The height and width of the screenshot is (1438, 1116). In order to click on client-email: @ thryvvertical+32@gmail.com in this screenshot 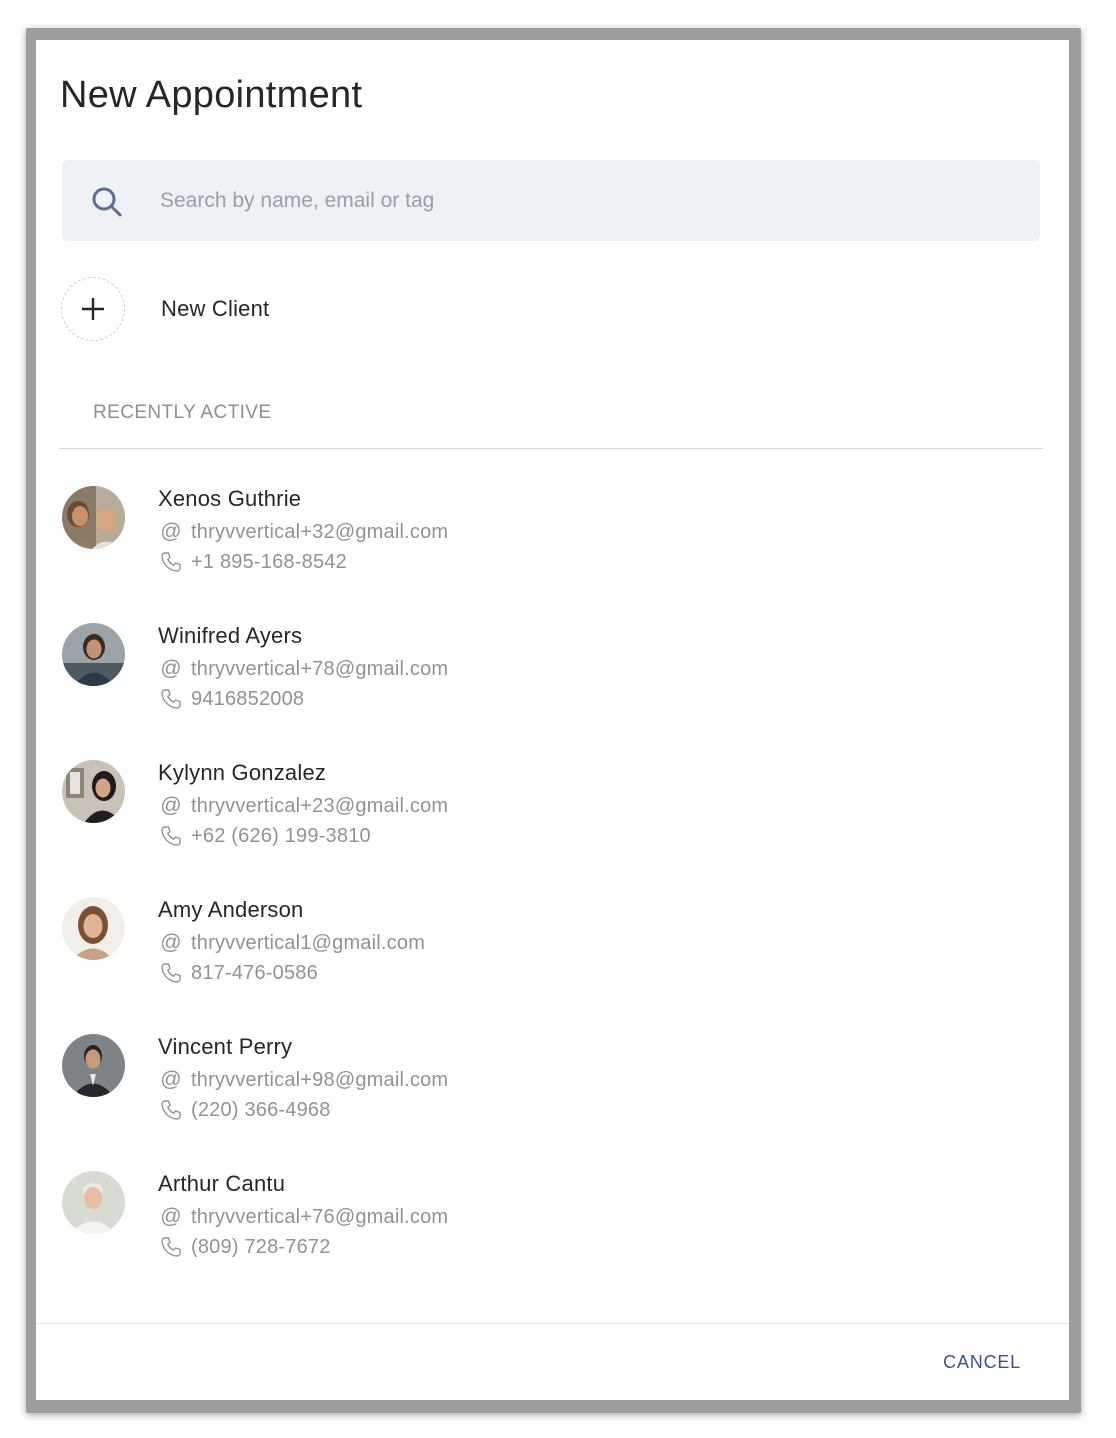, I will do `click(303, 532)`.